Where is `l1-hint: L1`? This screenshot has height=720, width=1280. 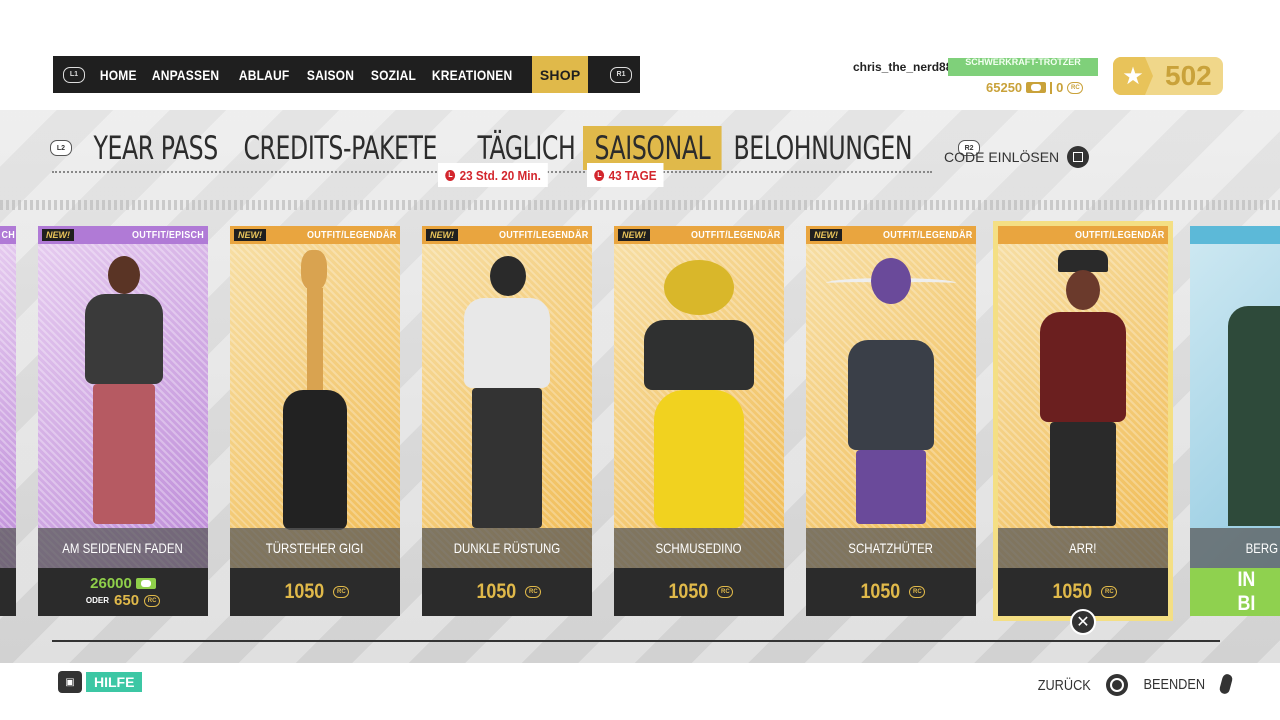 l1-hint: L1 is located at coordinates (74, 74).